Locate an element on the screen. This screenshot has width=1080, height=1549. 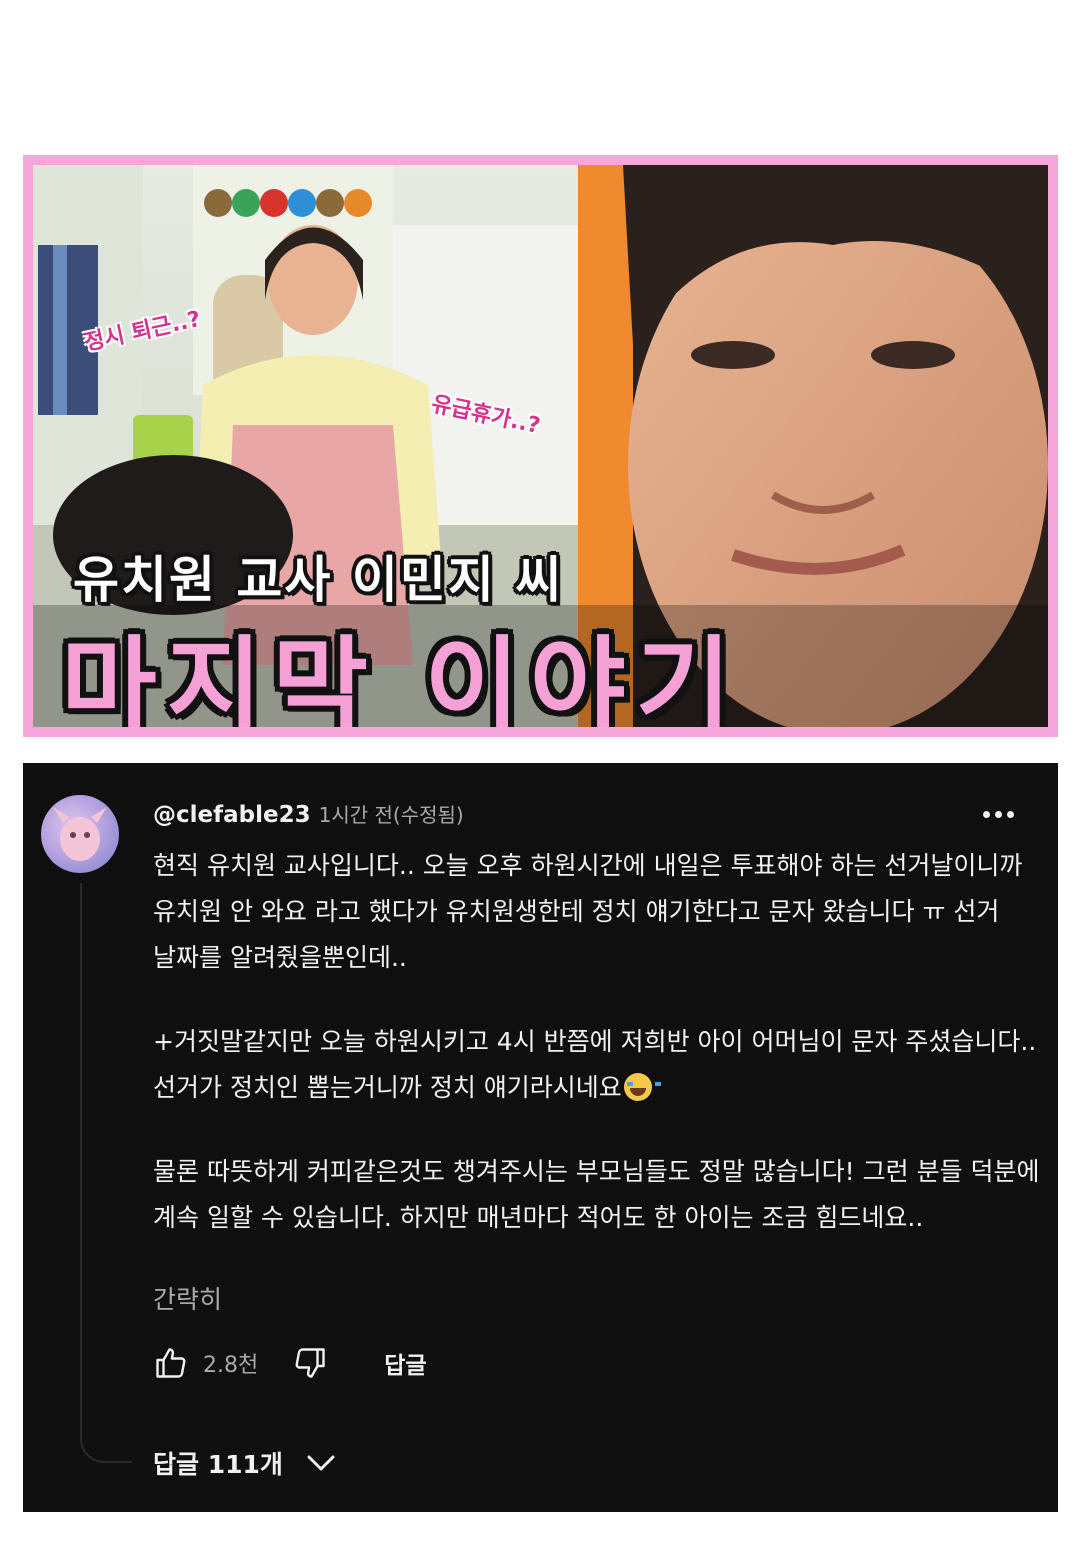
view-replies-button: 답글 111개 is located at coordinates (245, 1463).